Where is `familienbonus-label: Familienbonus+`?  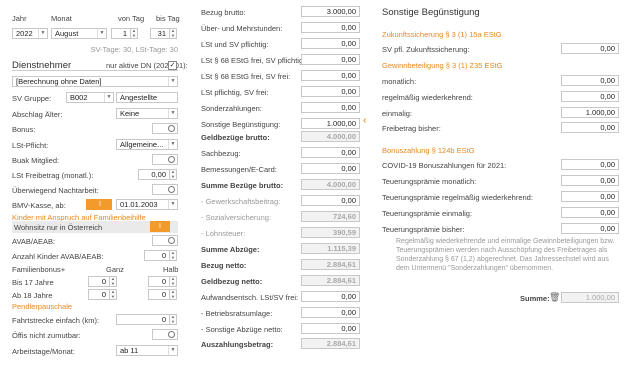
familienbonus-label: Familienbonus+ is located at coordinates (39, 269).